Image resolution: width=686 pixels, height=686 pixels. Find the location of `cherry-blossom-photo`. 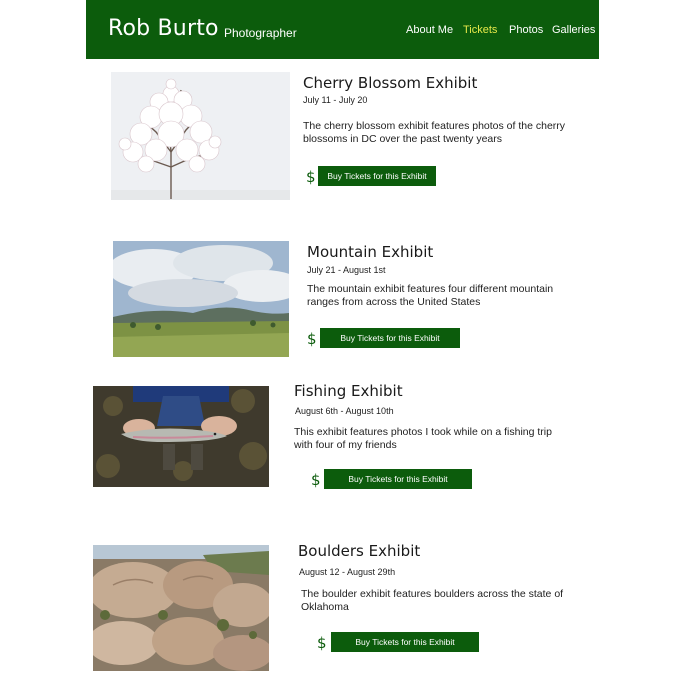

cherry-blossom-photo is located at coordinates (200, 136).